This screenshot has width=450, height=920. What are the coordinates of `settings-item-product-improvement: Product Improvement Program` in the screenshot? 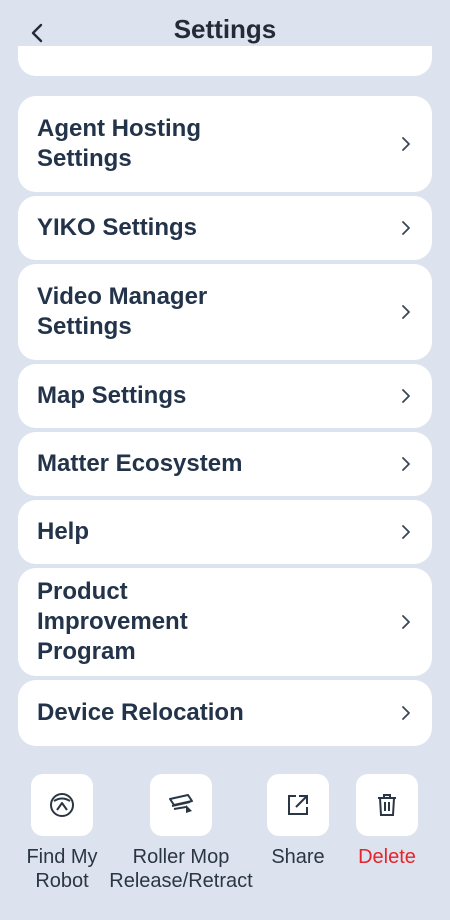 It's located at (225, 622).